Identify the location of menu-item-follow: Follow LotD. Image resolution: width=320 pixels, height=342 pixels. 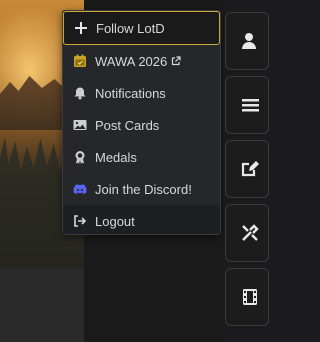
(141, 28).